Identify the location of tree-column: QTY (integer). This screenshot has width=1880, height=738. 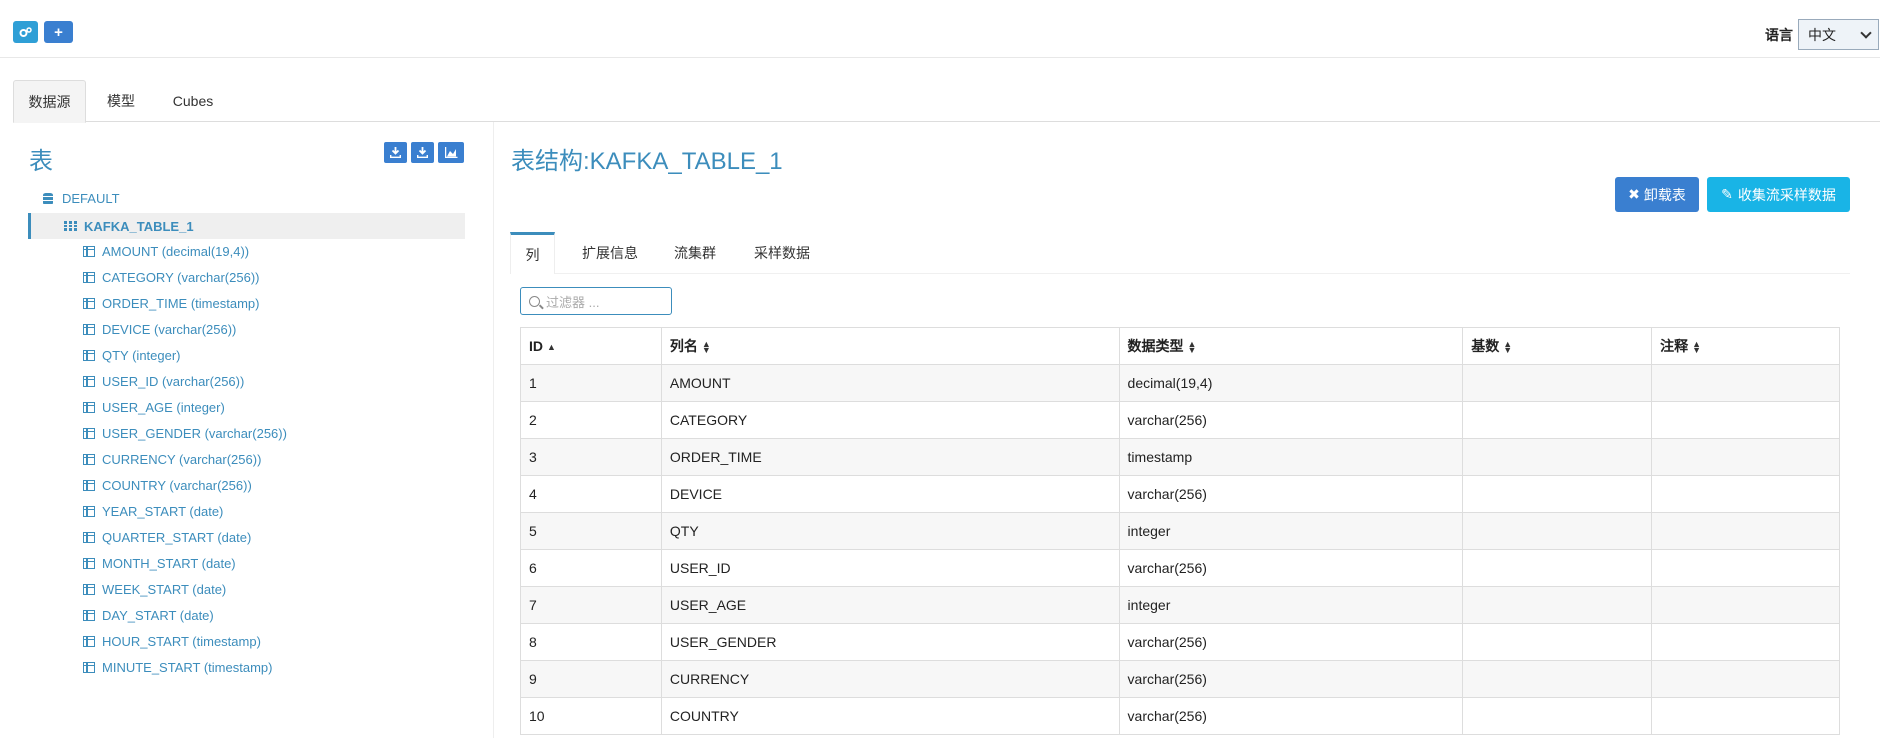
(132, 355).